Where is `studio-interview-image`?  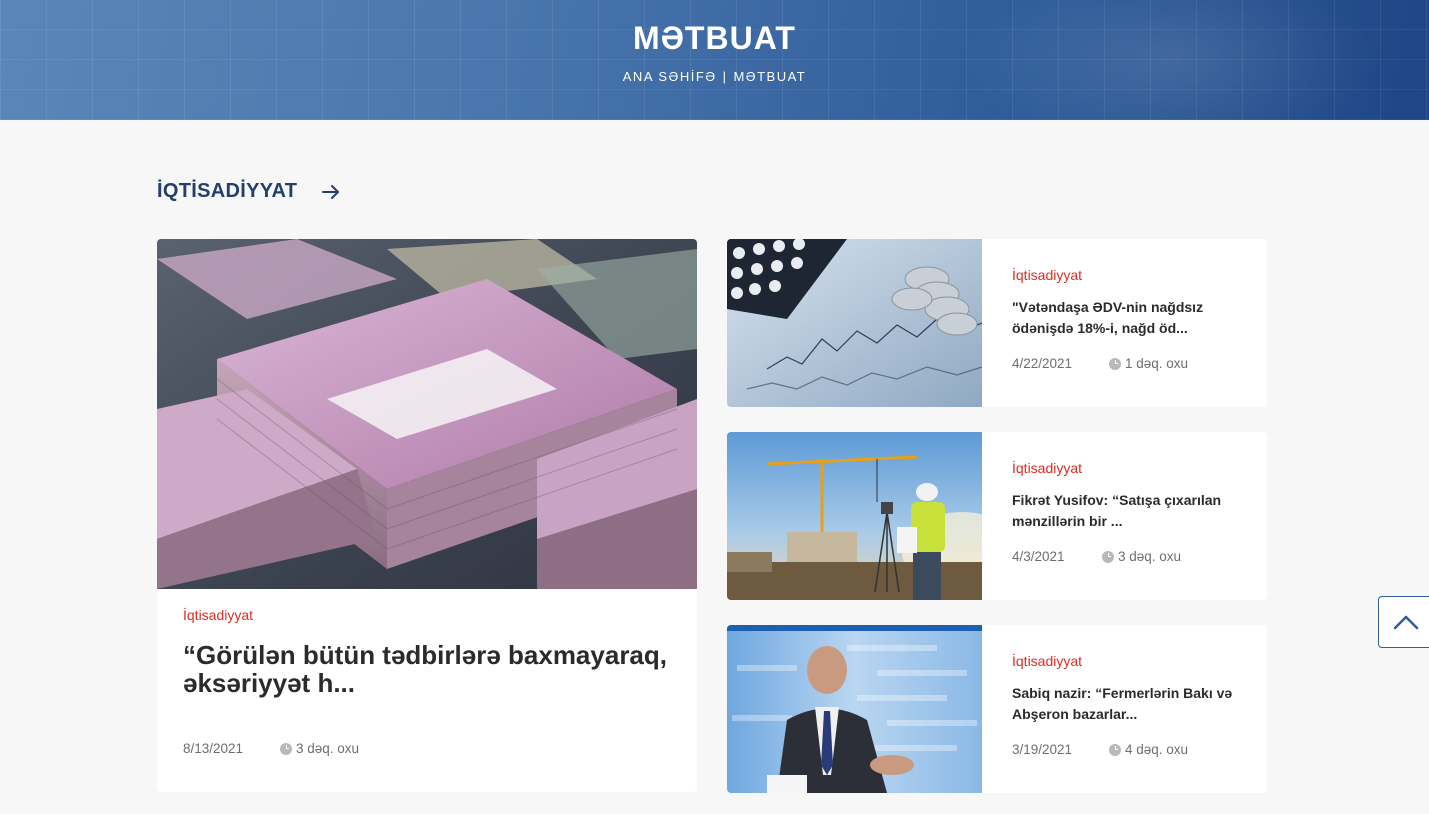 studio-interview-image is located at coordinates (854, 709).